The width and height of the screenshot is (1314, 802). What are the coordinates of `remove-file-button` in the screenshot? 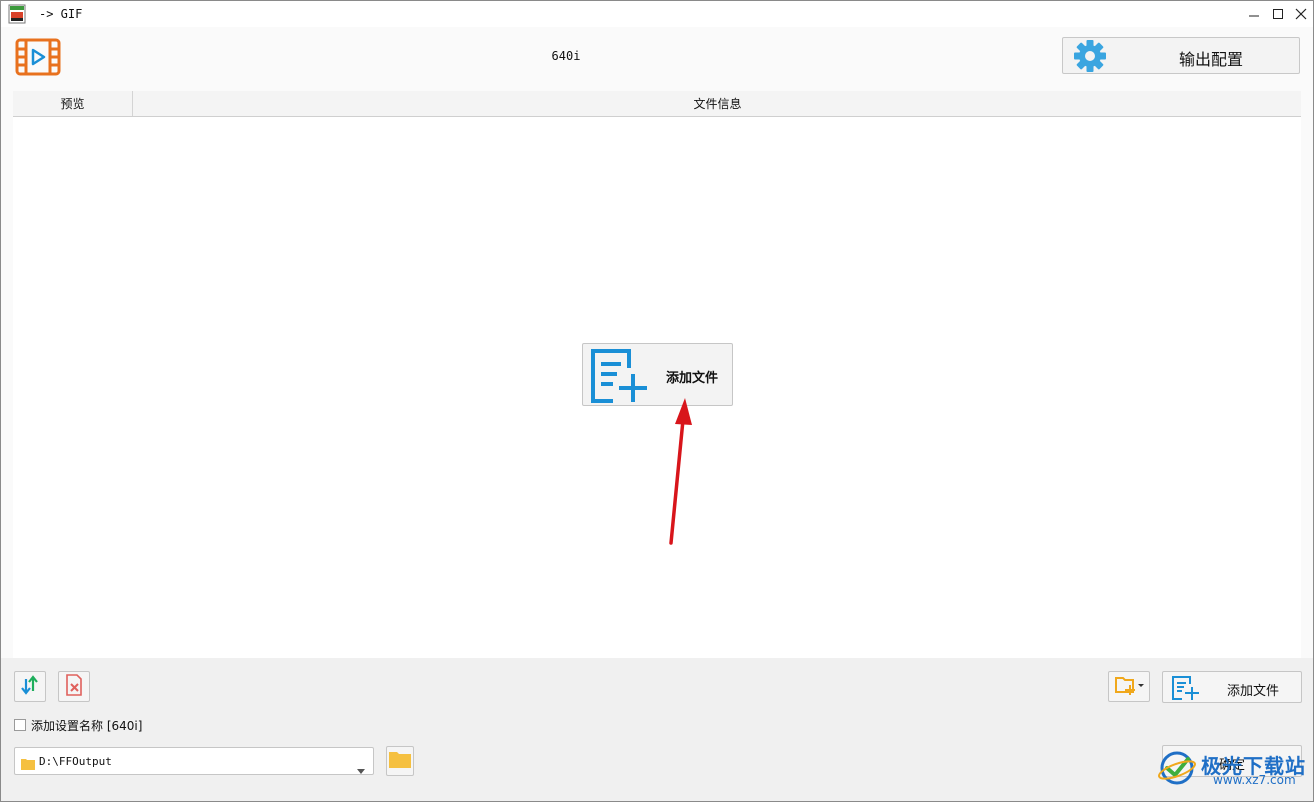 It's located at (74, 686).